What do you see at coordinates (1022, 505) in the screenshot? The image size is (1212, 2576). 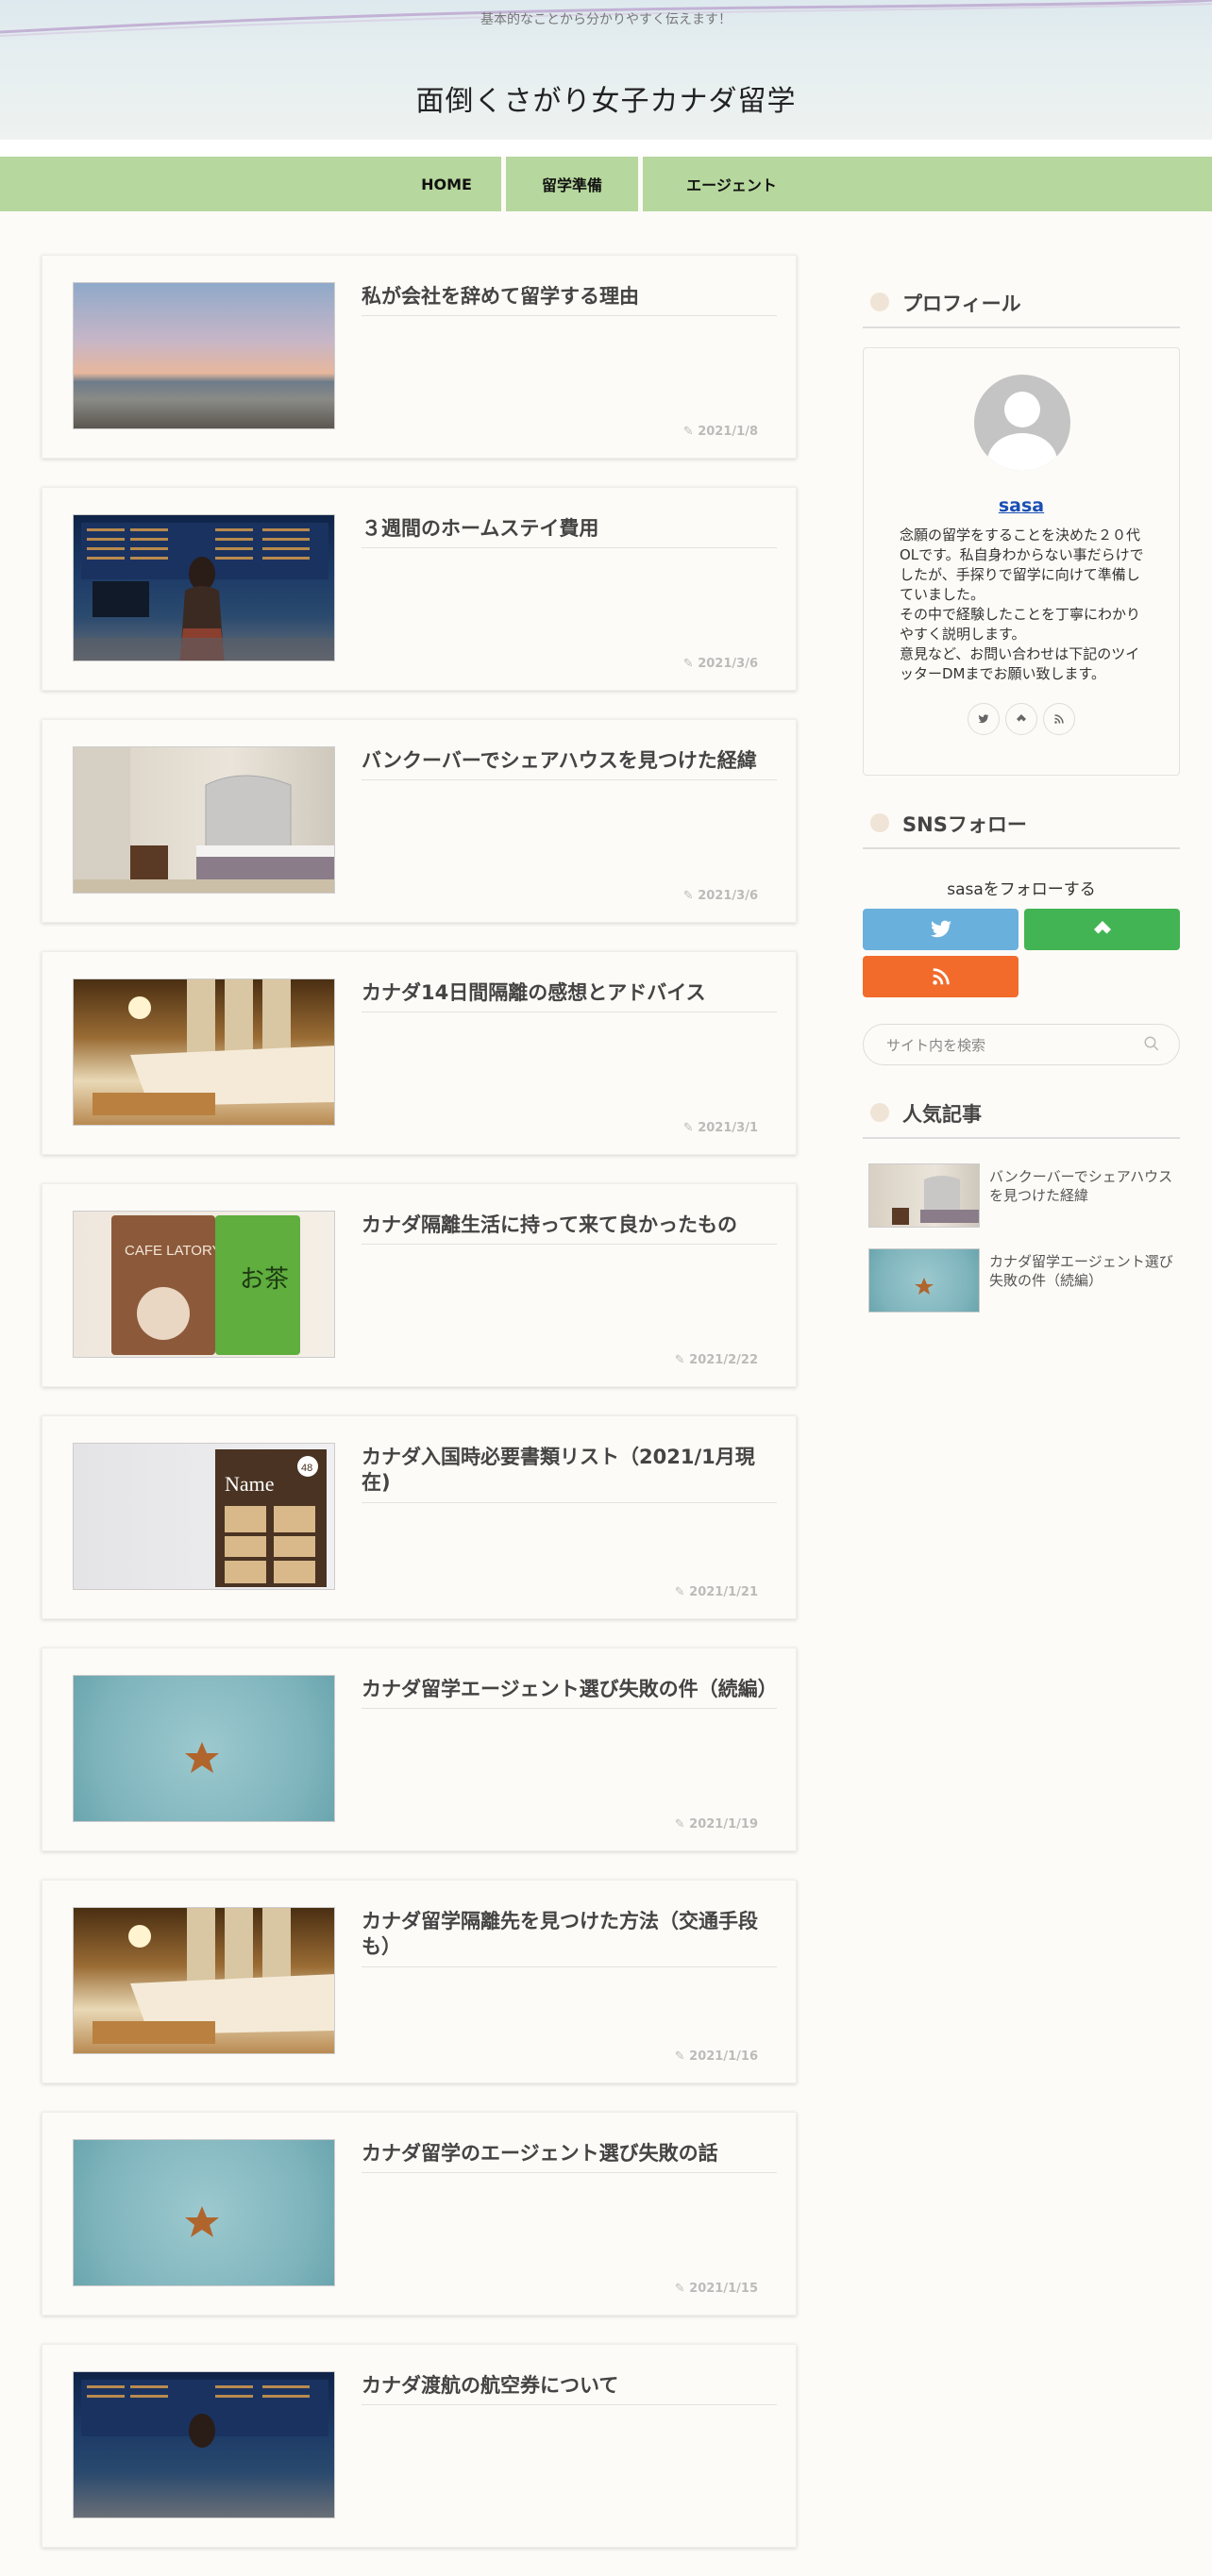 I see `profile-name-link: sasa` at bounding box center [1022, 505].